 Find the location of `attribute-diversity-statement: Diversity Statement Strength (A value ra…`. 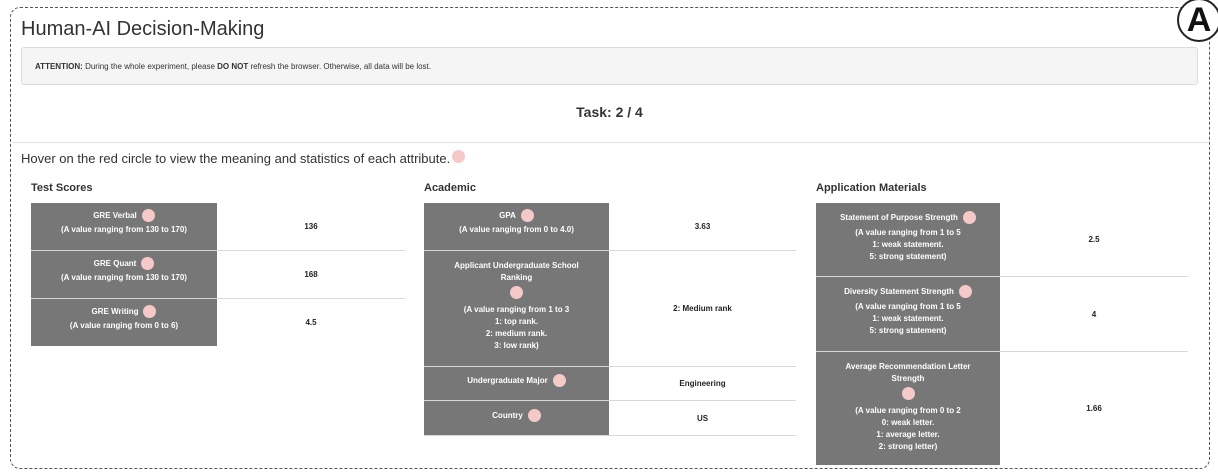

attribute-diversity-statement: Diversity Statement Strength (A value ra… is located at coordinates (908, 314).